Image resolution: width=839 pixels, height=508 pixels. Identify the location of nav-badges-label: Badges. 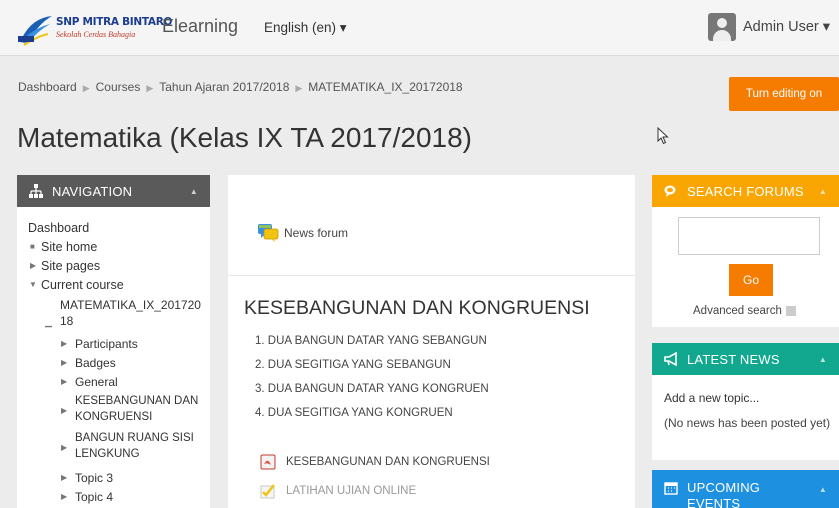
(95, 363).